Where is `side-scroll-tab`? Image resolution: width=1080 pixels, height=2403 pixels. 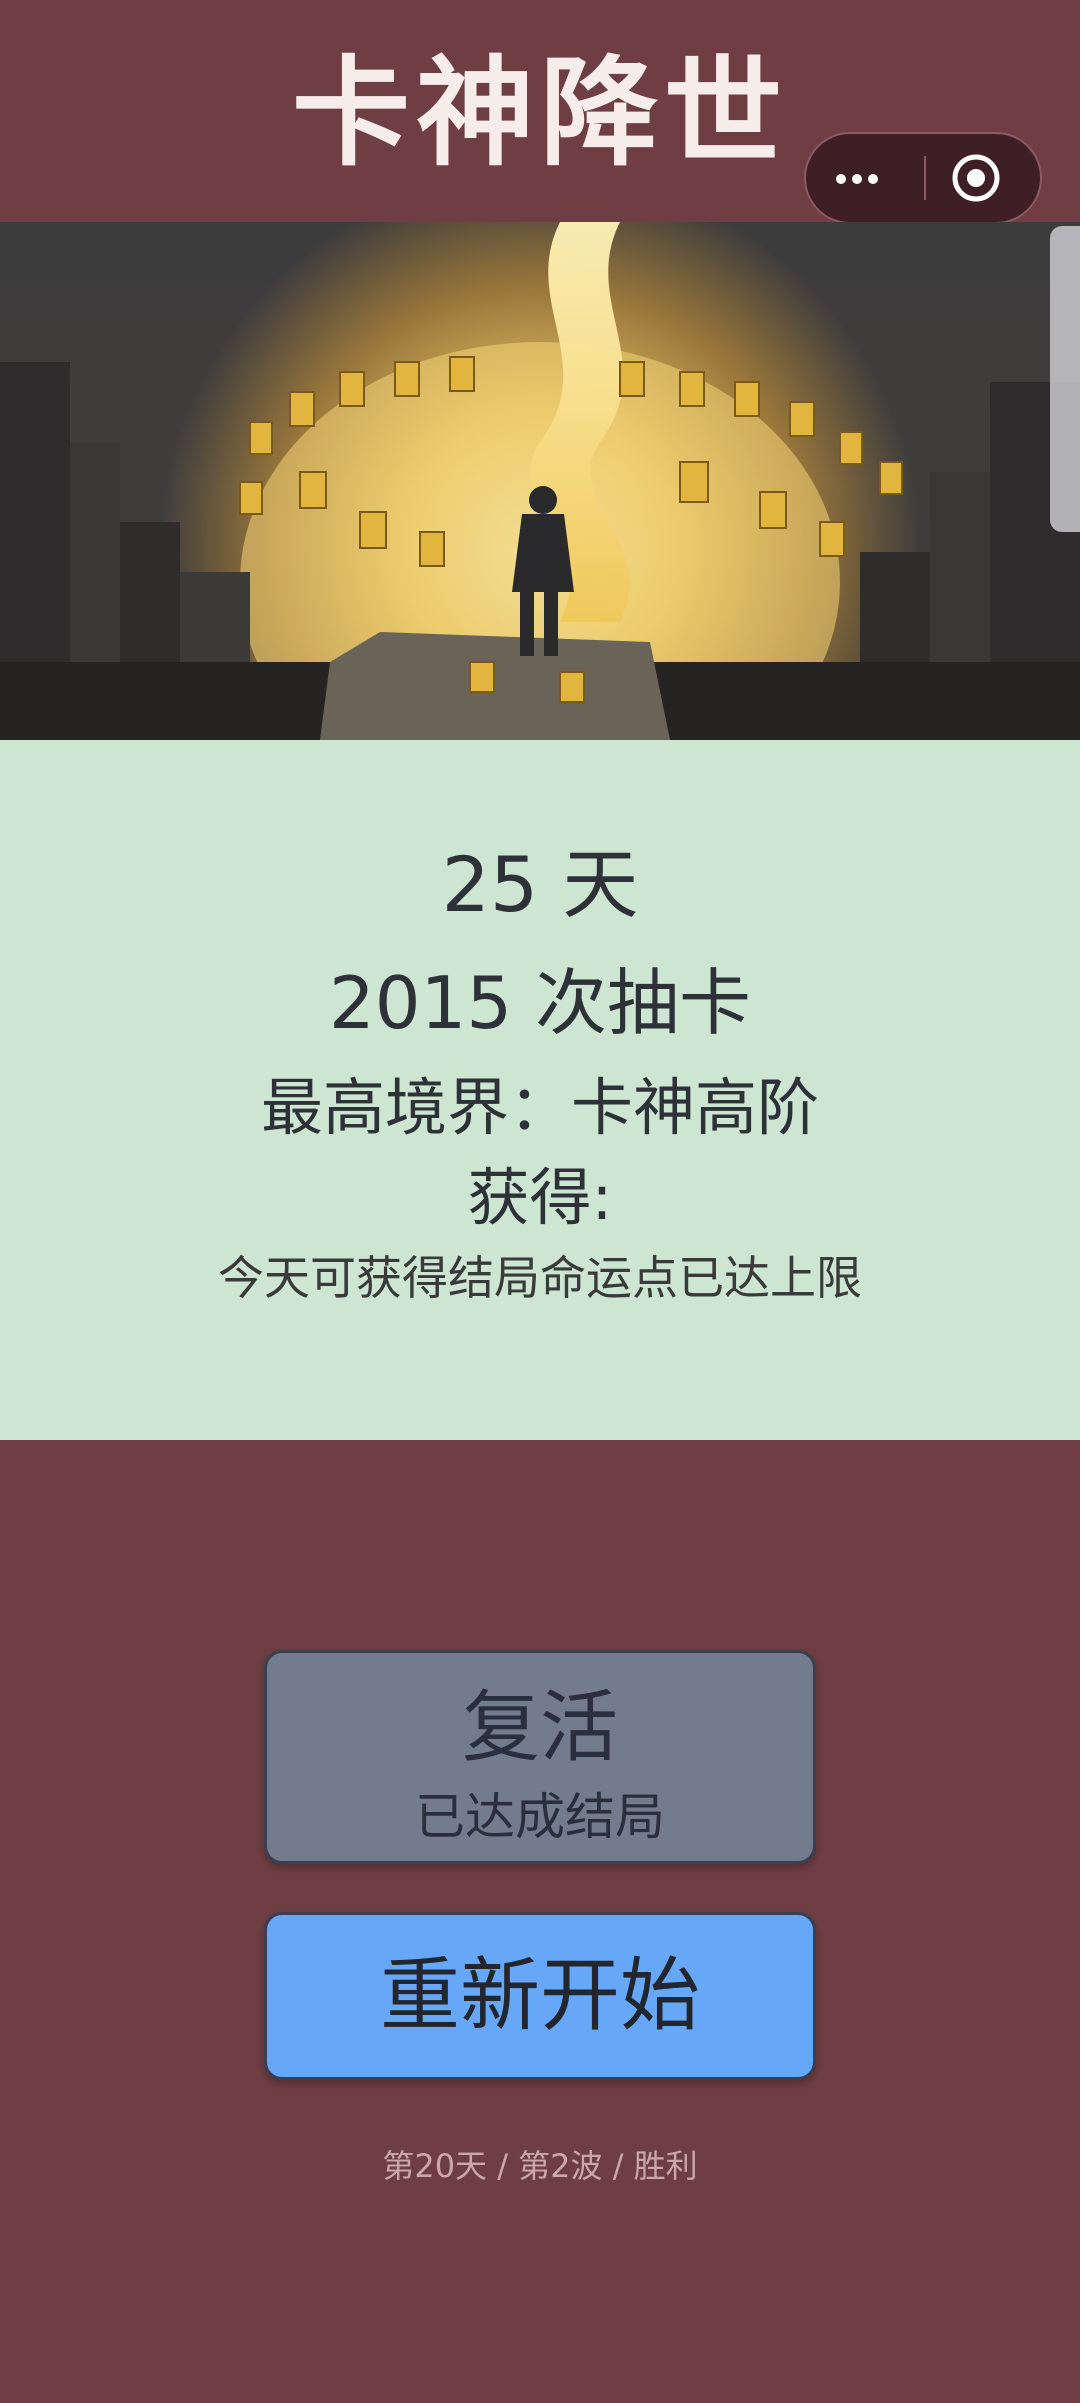
side-scroll-tab is located at coordinates (1065, 379).